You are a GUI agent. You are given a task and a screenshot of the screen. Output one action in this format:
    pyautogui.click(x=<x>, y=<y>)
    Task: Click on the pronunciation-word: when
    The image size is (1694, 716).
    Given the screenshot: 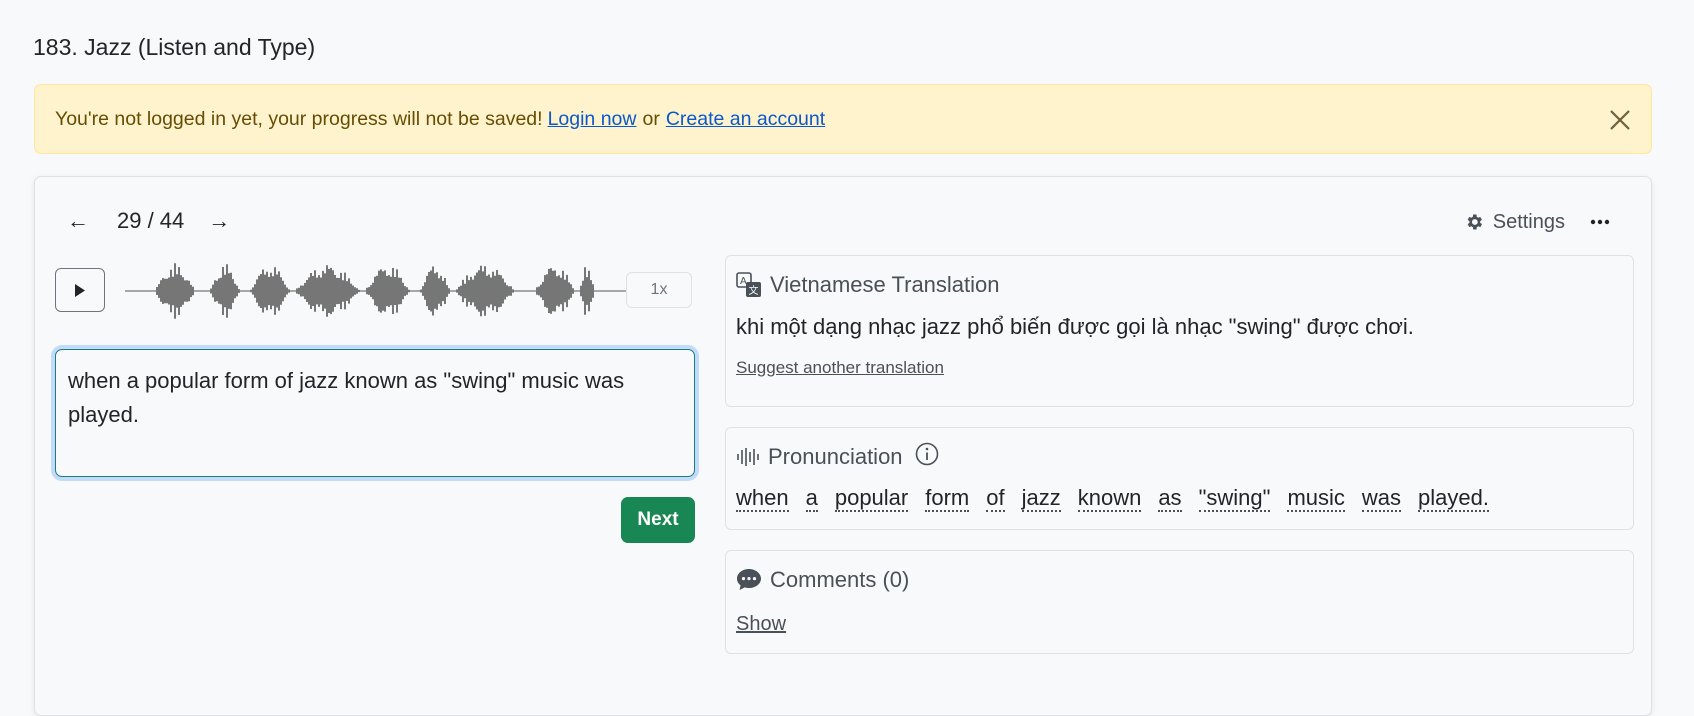 What is the action you would take?
    pyautogui.click(x=762, y=499)
    